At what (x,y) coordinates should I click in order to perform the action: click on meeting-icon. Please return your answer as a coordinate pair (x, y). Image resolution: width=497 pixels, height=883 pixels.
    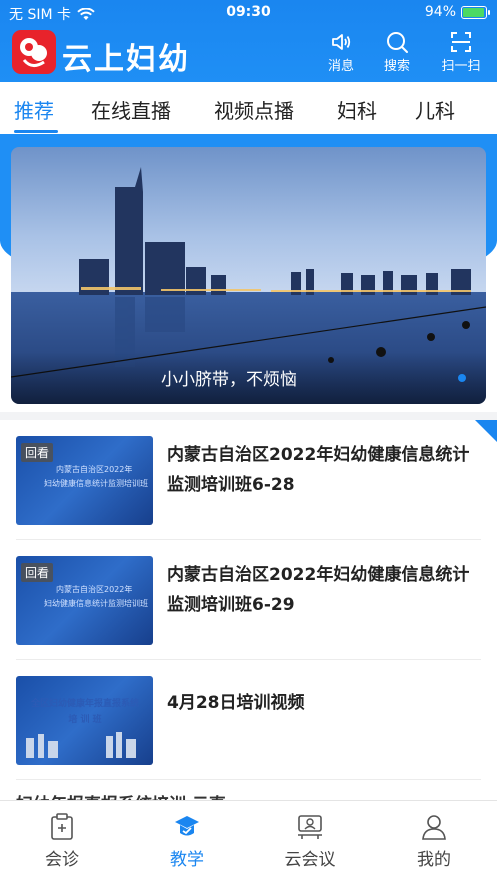
    Looking at the image, I should click on (310, 827).